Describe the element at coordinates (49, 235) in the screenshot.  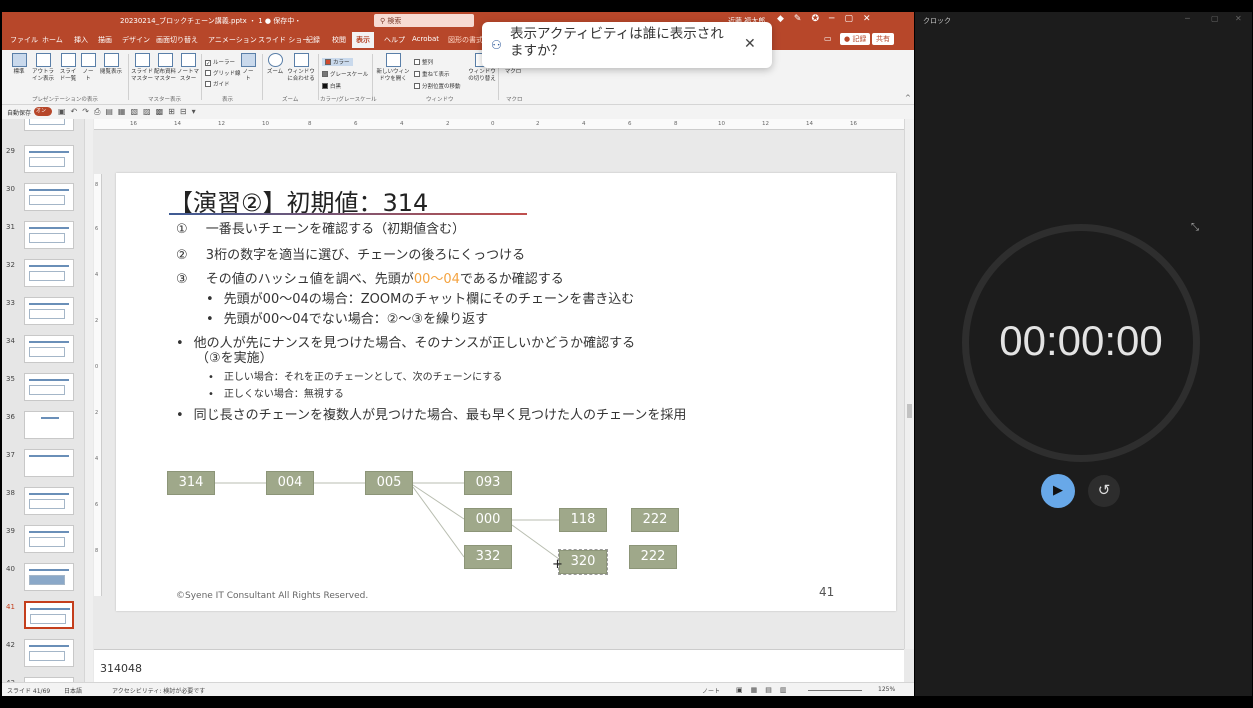
I see `thumbnail-preview` at that location.